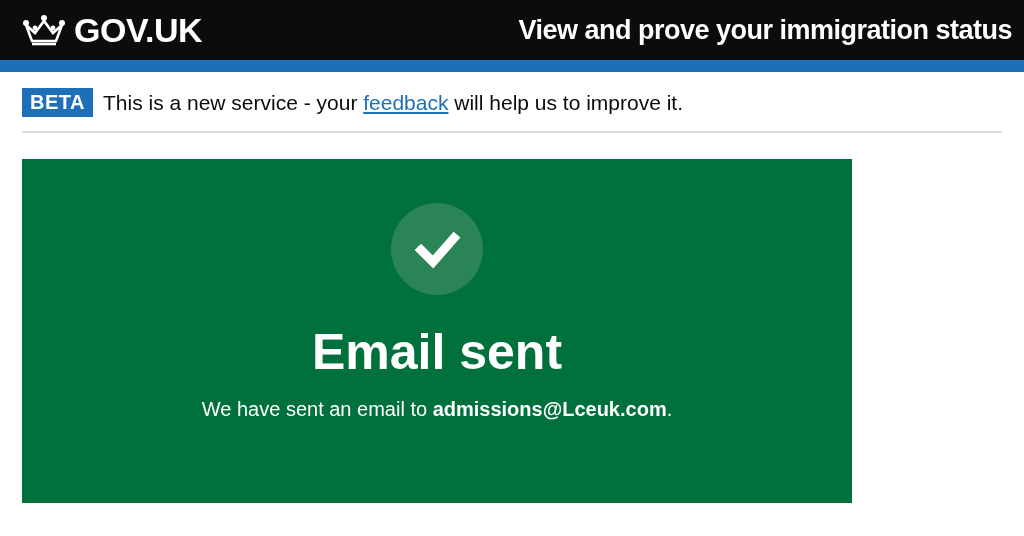 The image size is (1024, 536). Describe the element at coordinates (437, 352) in the screenshot. I see `panel-title: Email sent` at that location.